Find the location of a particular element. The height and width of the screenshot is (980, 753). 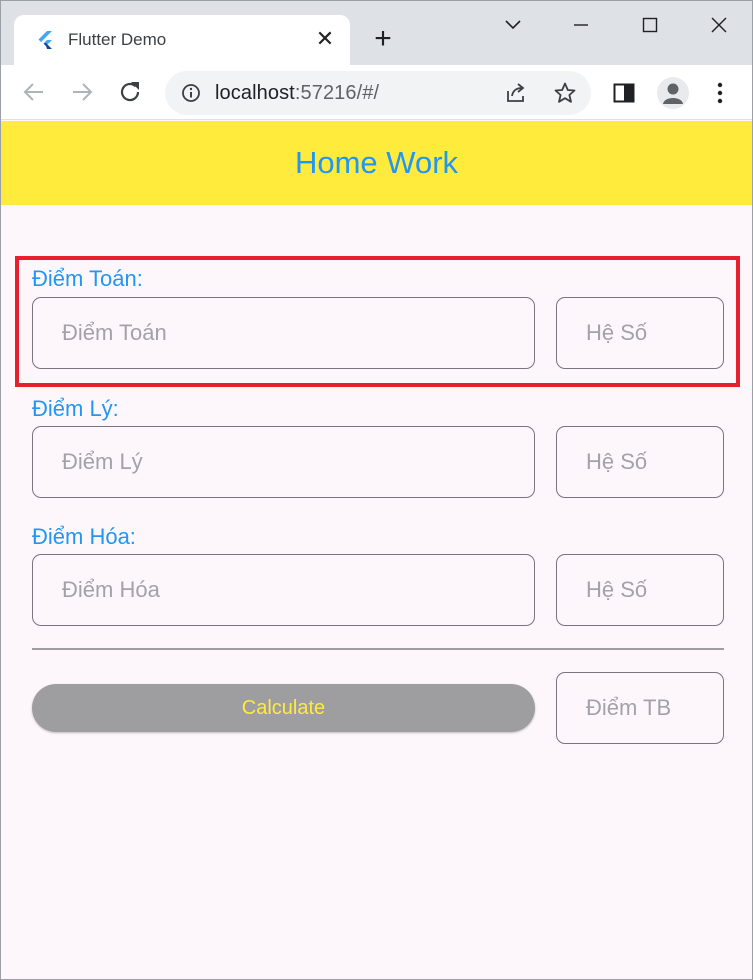

calculate-button-label: Calculate is located at coordinates (283, 708).